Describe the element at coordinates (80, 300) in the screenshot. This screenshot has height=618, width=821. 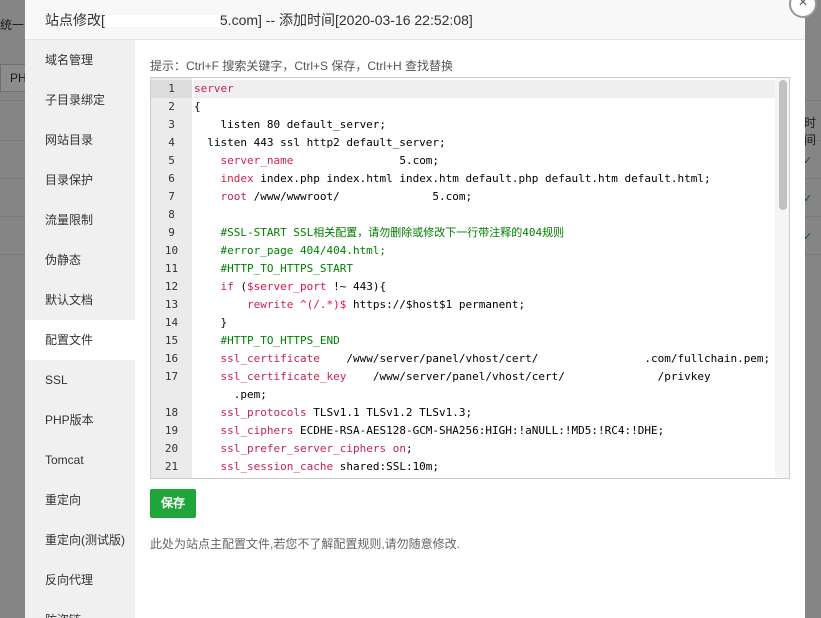
I see `sidebar-item: 默认文档` at that location.